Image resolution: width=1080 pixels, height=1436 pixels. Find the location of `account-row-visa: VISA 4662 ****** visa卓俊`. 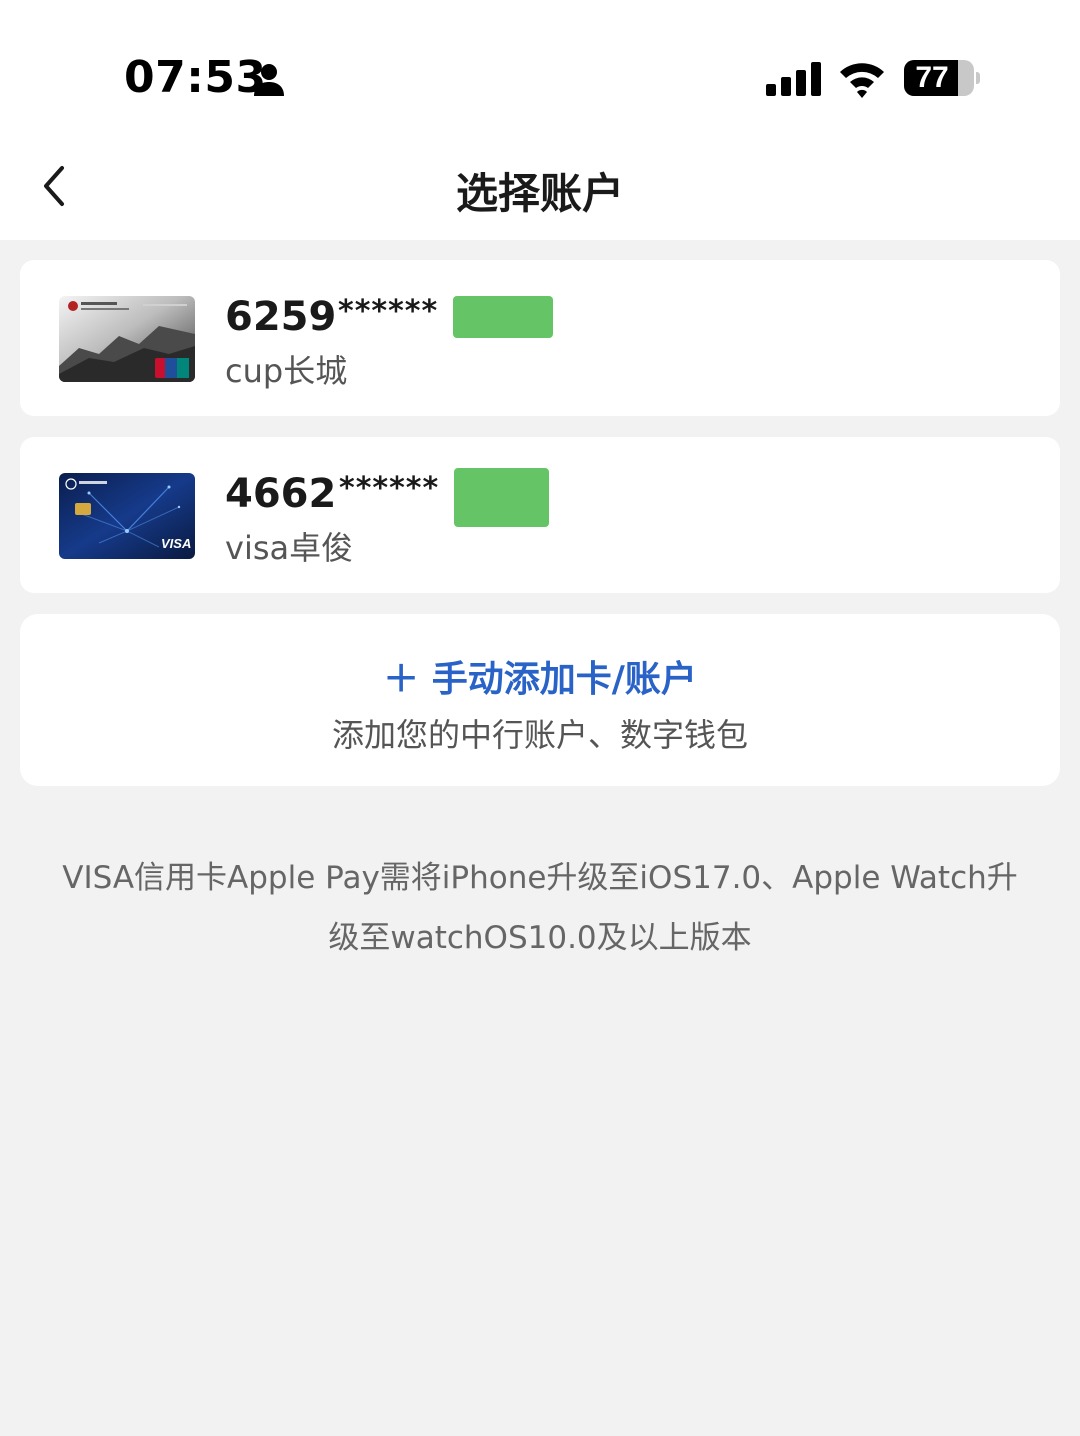

account-row-visa: VISA 4662 ****** visa卓俊 is located at coordinates (540, 515).